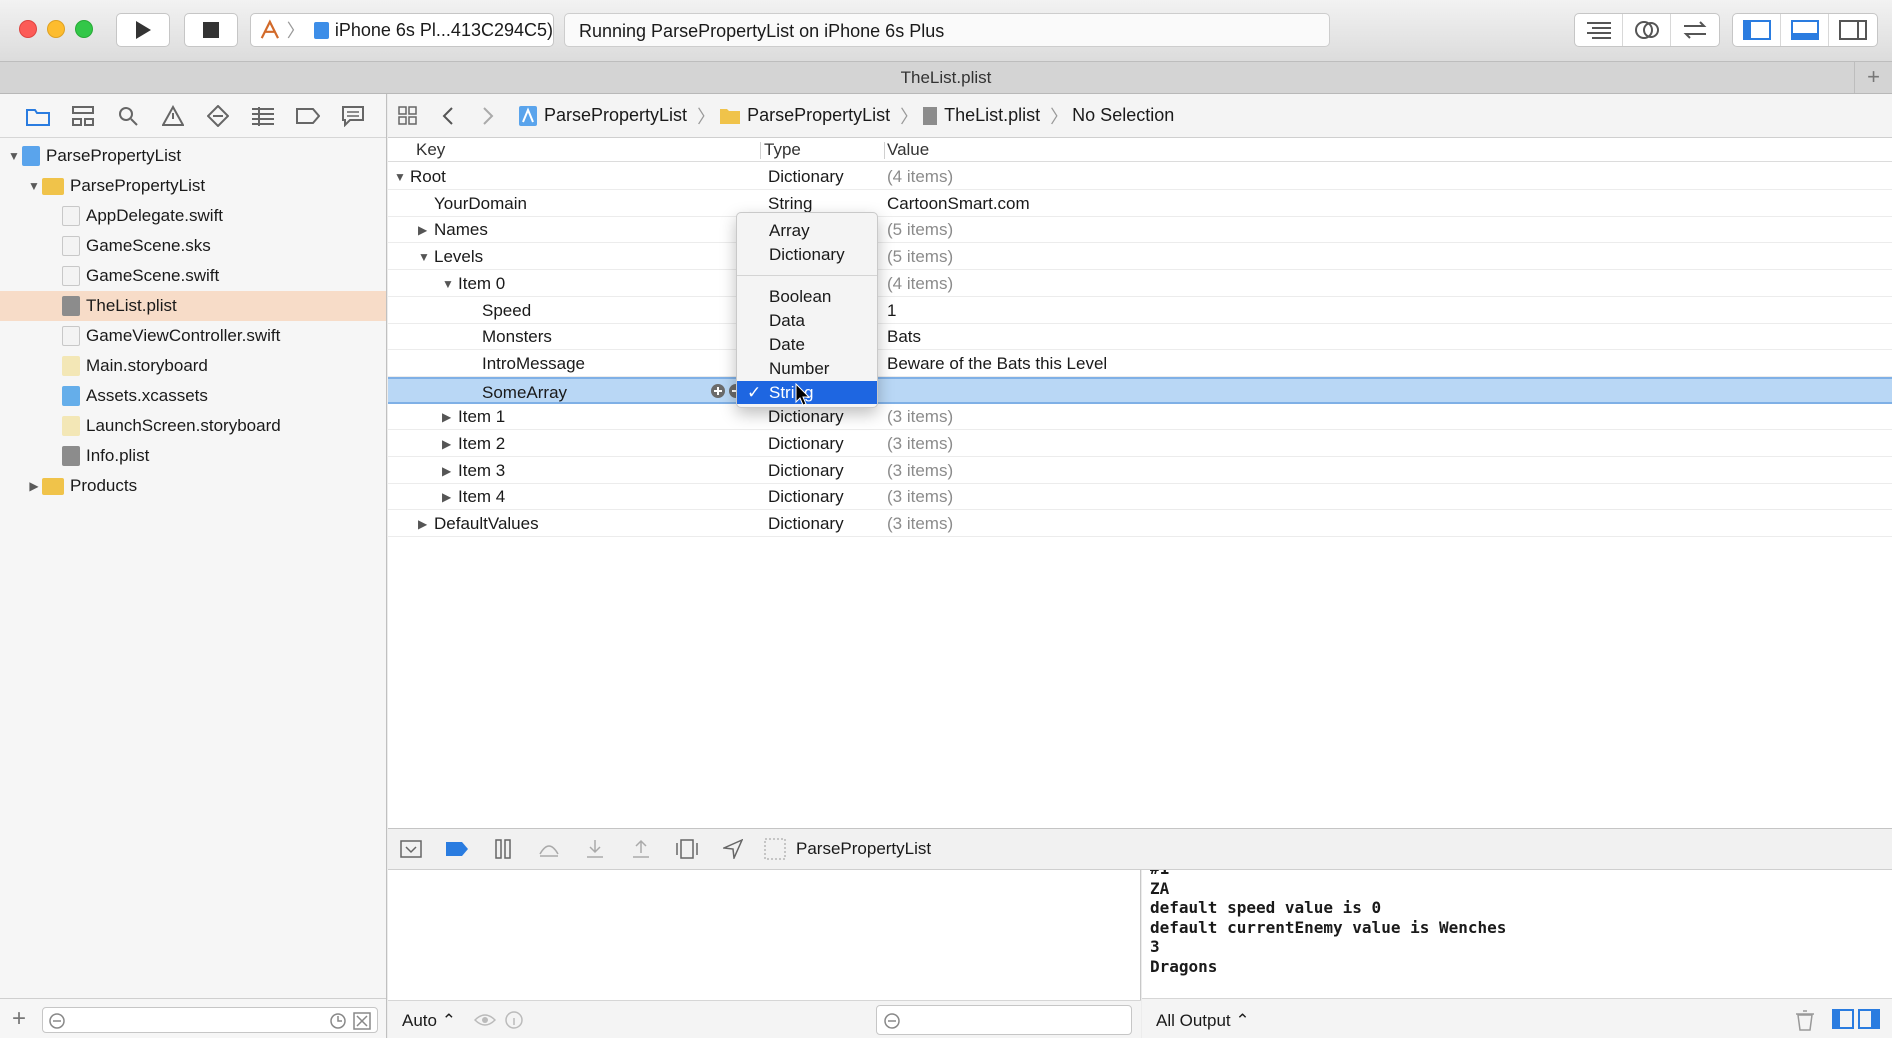 Image resolution: width=1892 pixels, height=1038 pixels. Describe the element at coordinates (1647, 30) in the screenshot. I see `assistant-editor-button` at that location.